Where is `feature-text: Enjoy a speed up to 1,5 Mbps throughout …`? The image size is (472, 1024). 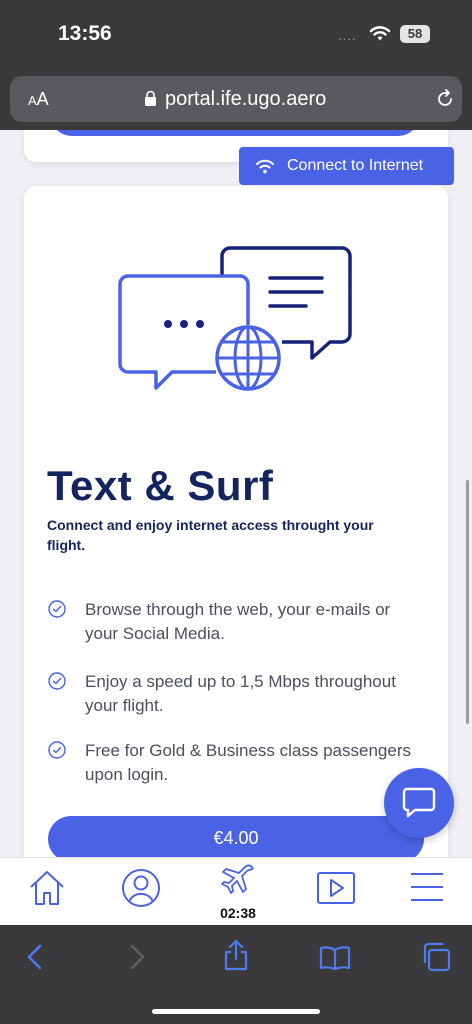
feature-text: Enjoy a speed up to 1,5 Mbps throughout … is located at coordinates (240, 693).